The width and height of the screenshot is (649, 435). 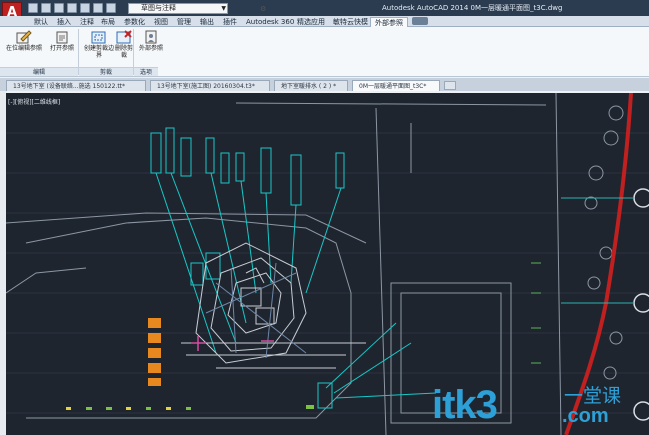 What do you see at coordinates (161, 22) in the screenshot?
I see `tab-view: 视图` at bounding box center [161, 22].